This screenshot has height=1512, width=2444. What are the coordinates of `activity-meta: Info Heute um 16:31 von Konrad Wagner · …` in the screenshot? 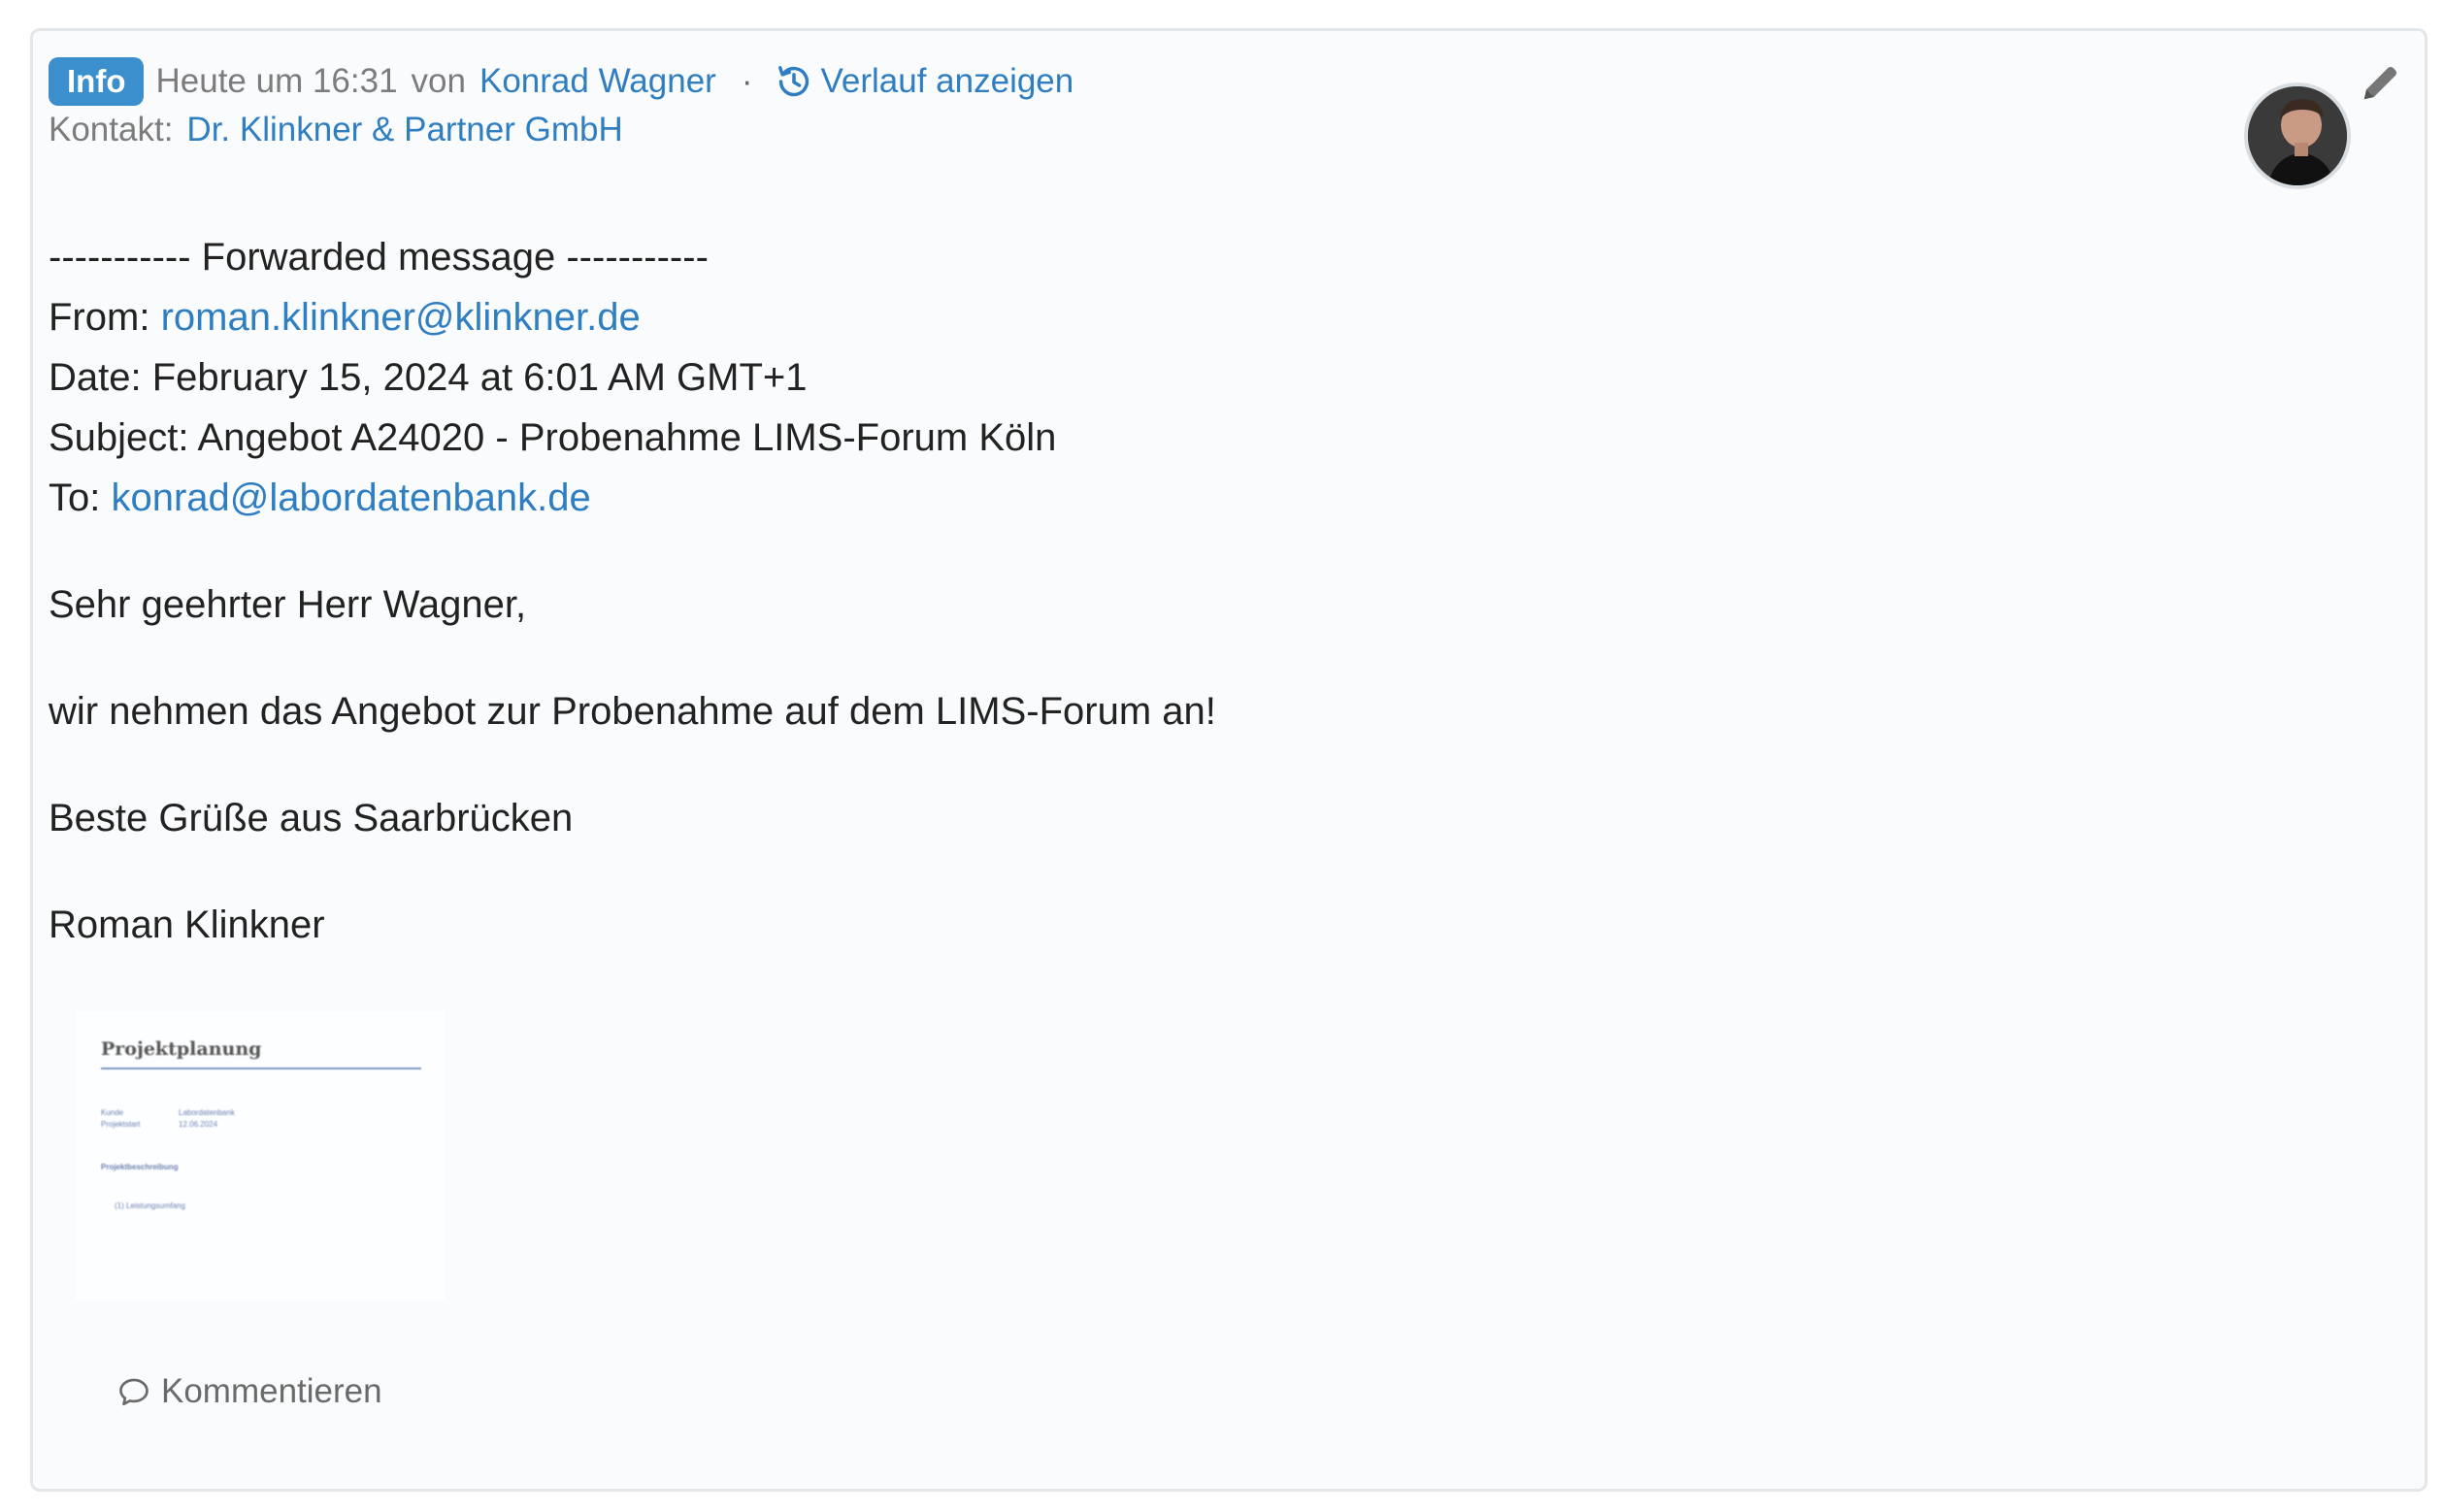 It's located at (561, 105).